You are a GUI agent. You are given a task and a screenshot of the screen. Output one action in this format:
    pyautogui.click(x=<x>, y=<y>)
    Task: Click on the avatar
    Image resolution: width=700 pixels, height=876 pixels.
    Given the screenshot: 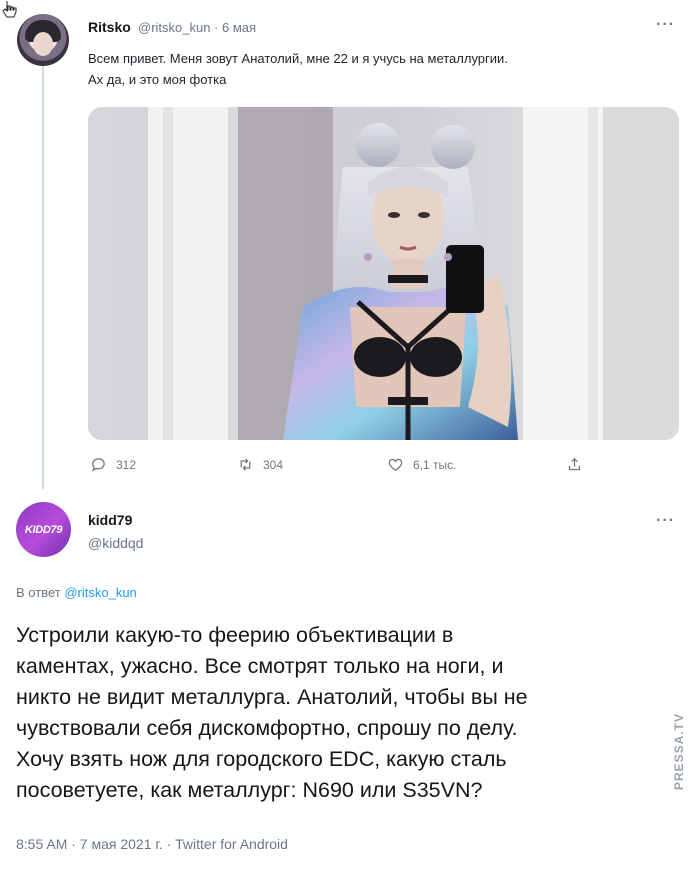 What is the action you would take?
    pyautogui.click(x=43, y=40)
    